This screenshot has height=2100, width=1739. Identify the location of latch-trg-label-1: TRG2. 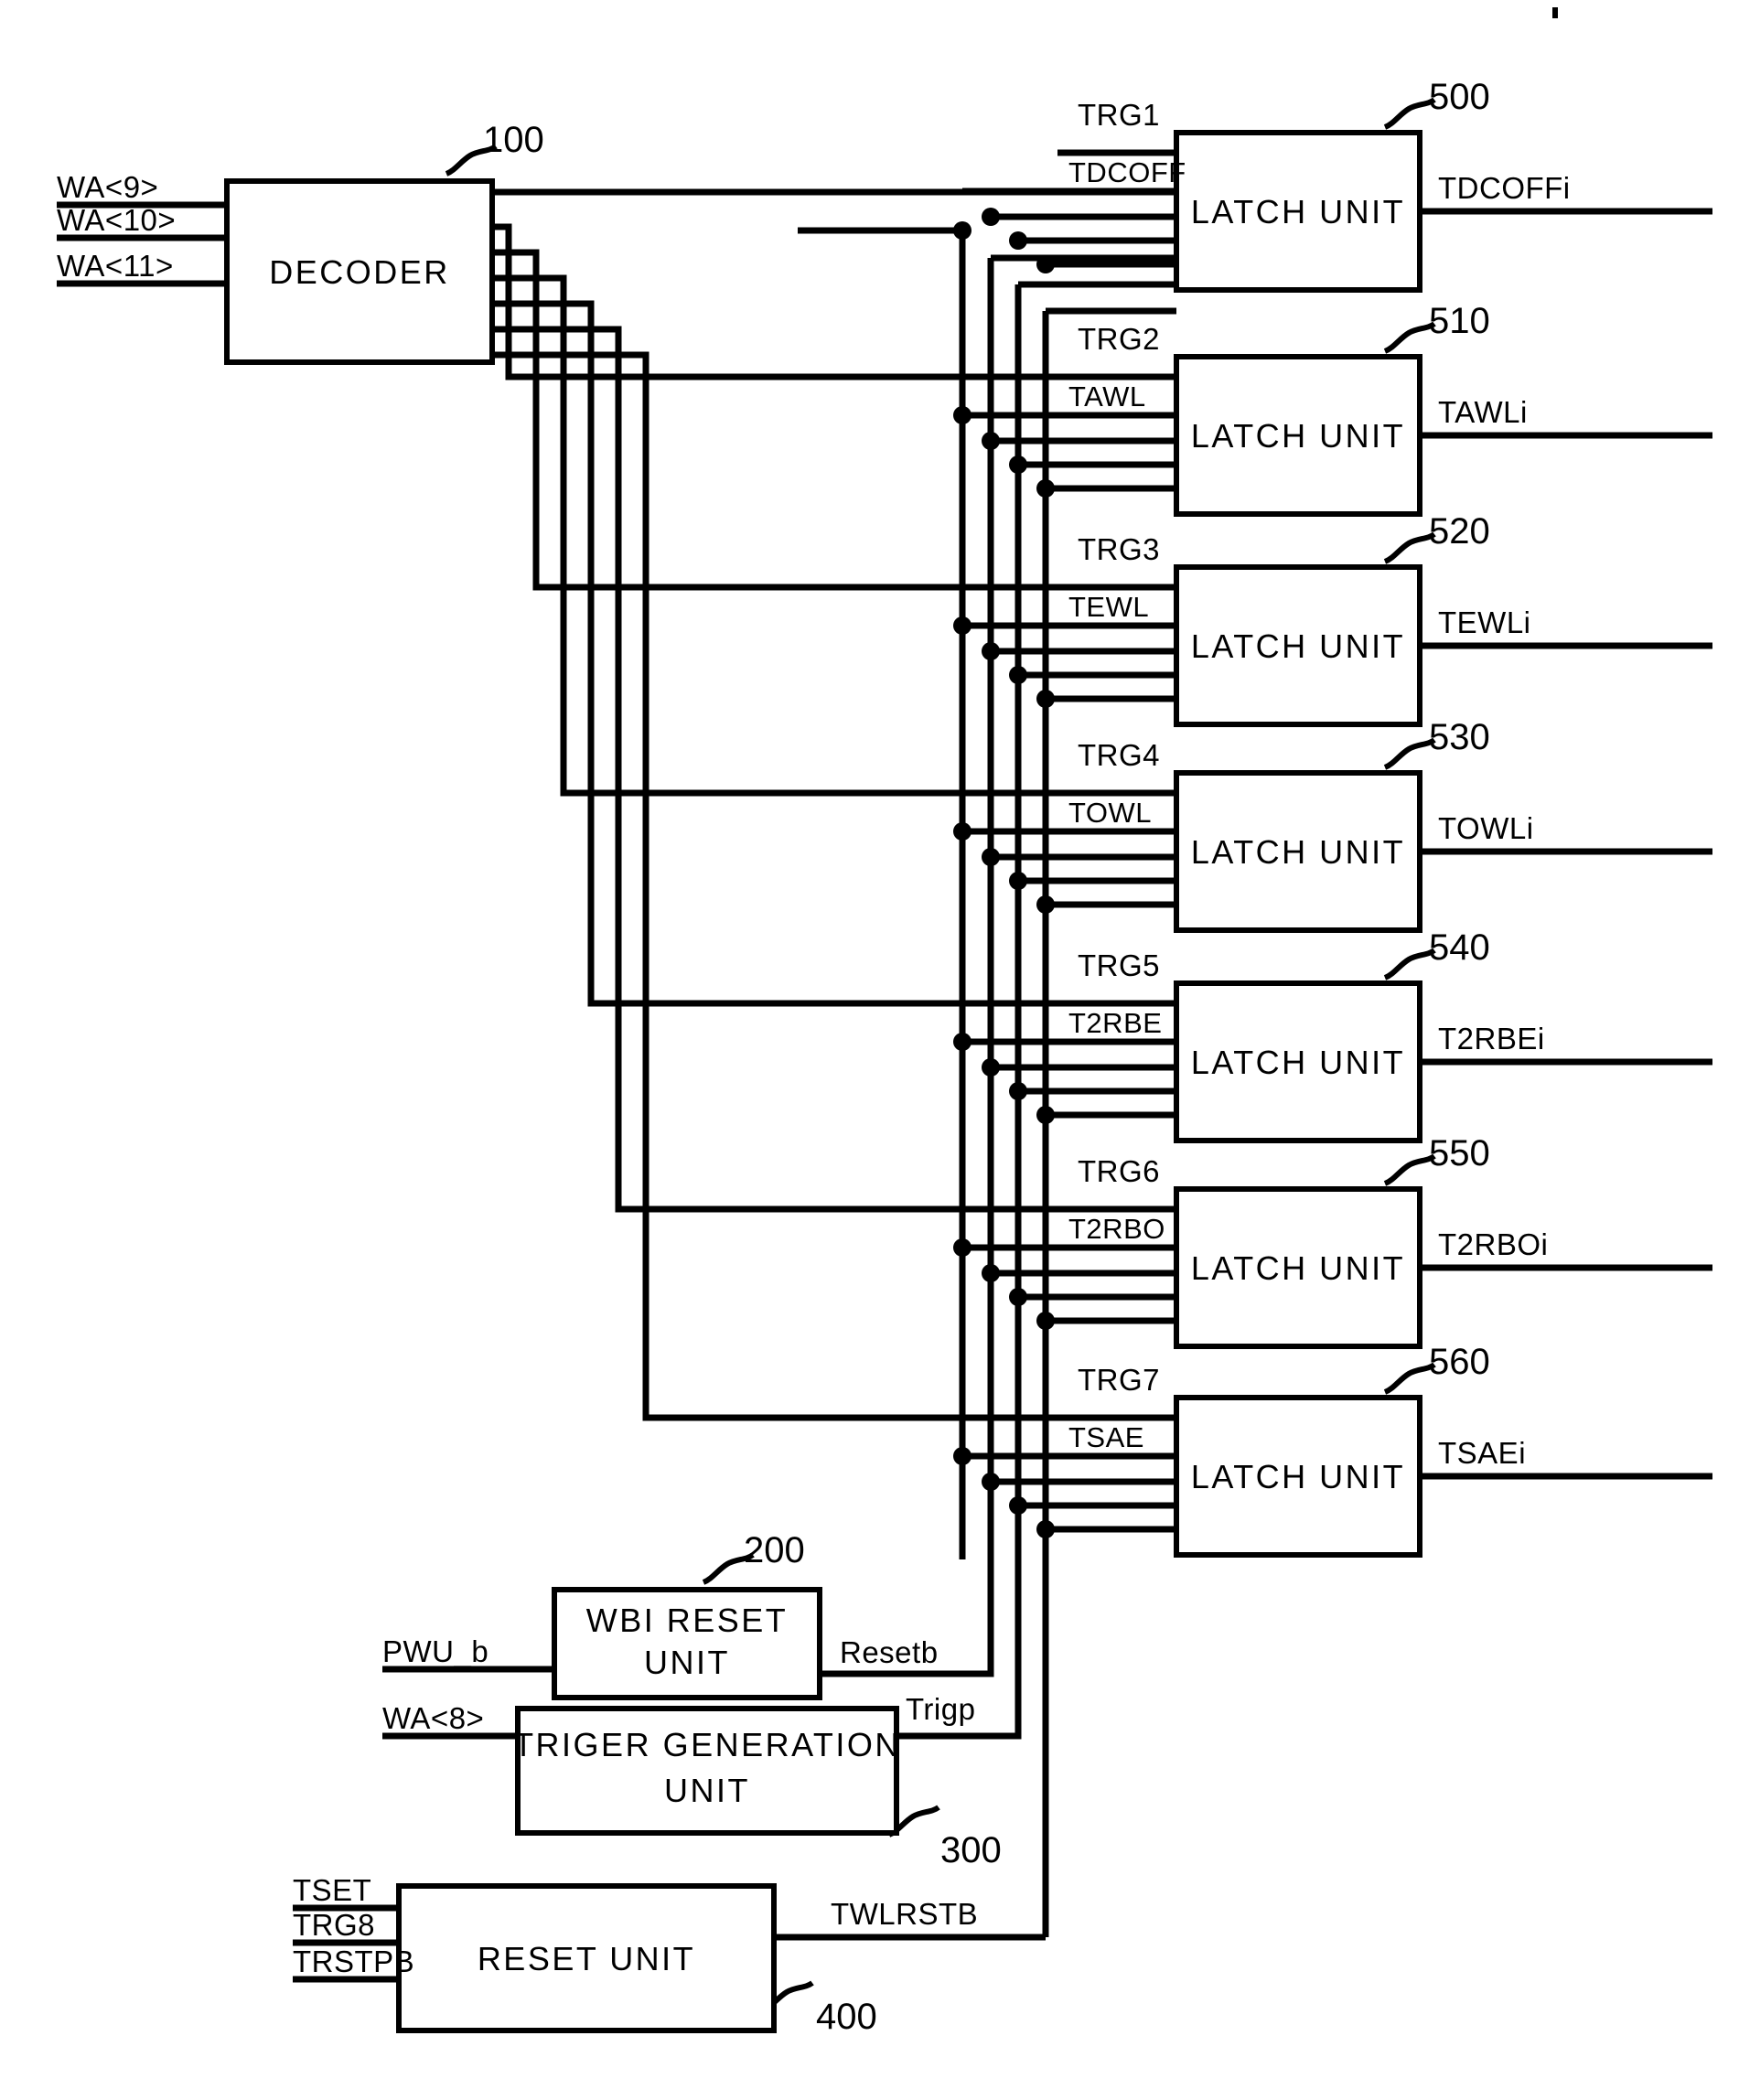
(1119, 339).